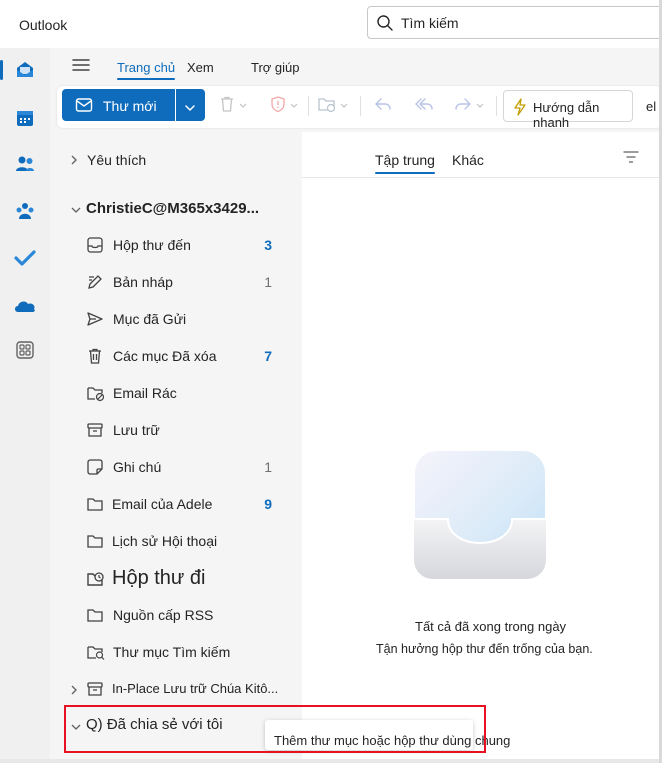 Image resolution: width=662 pixels, height=763 pixels. I want to click on folder-label: Các mục Đã xóa, so click(165, 356).